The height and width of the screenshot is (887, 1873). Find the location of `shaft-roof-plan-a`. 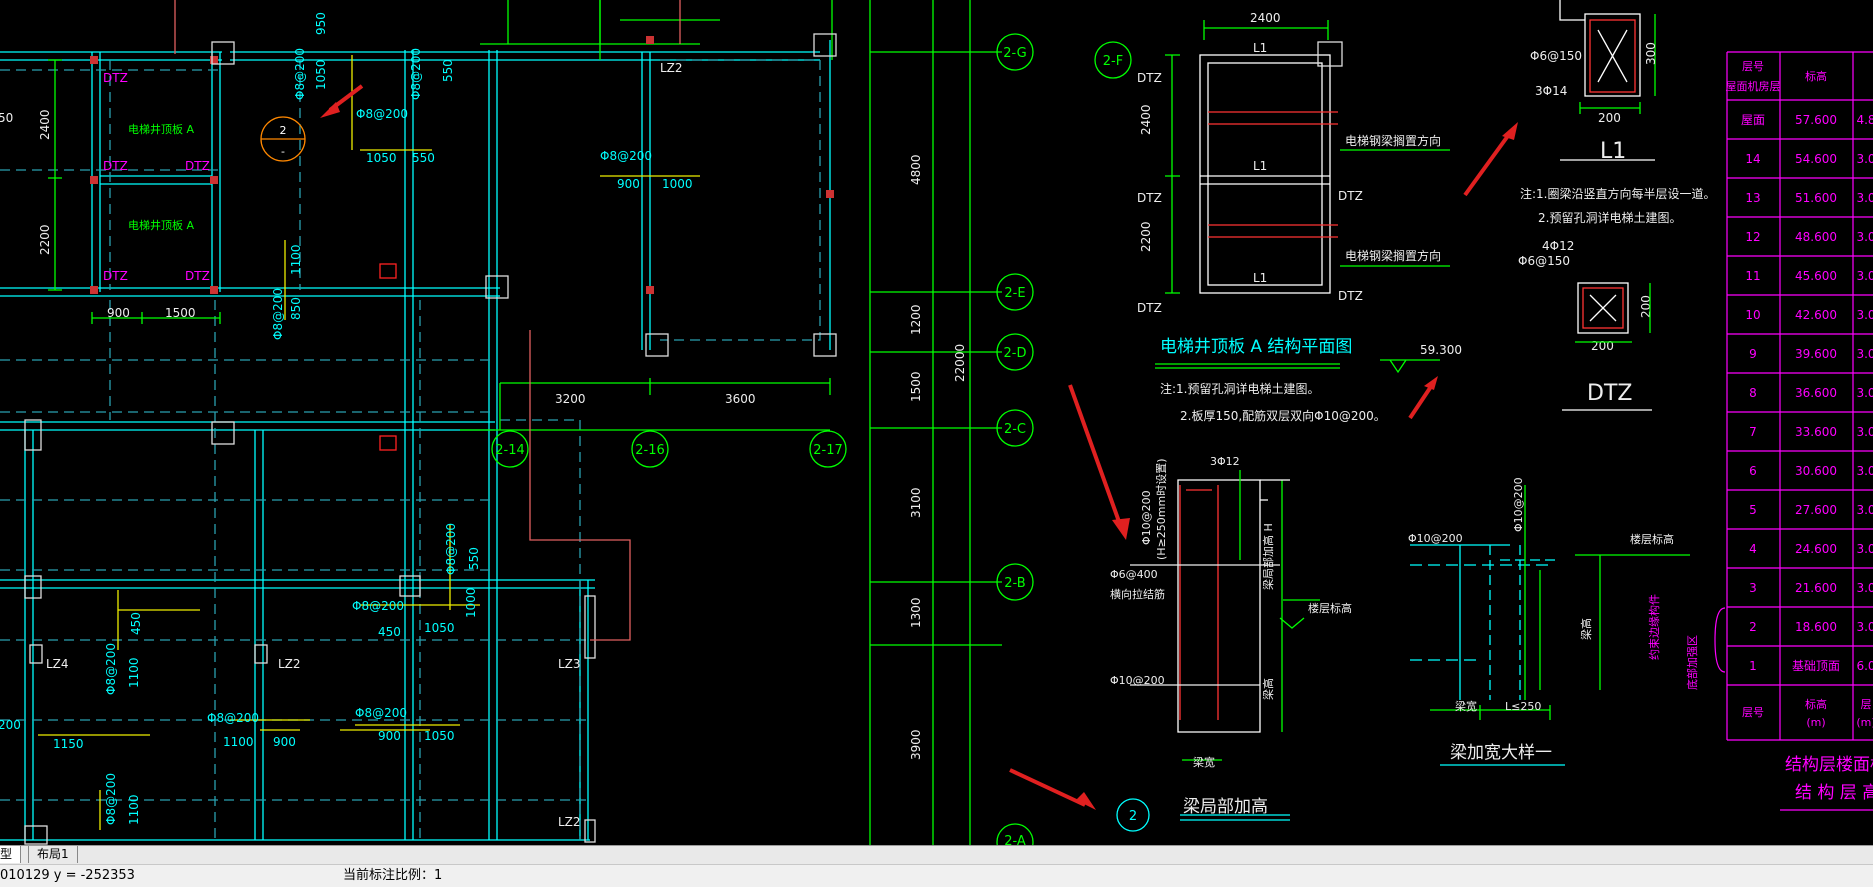

shaft-roof-plan-a is located at coordinates (1302, 197).